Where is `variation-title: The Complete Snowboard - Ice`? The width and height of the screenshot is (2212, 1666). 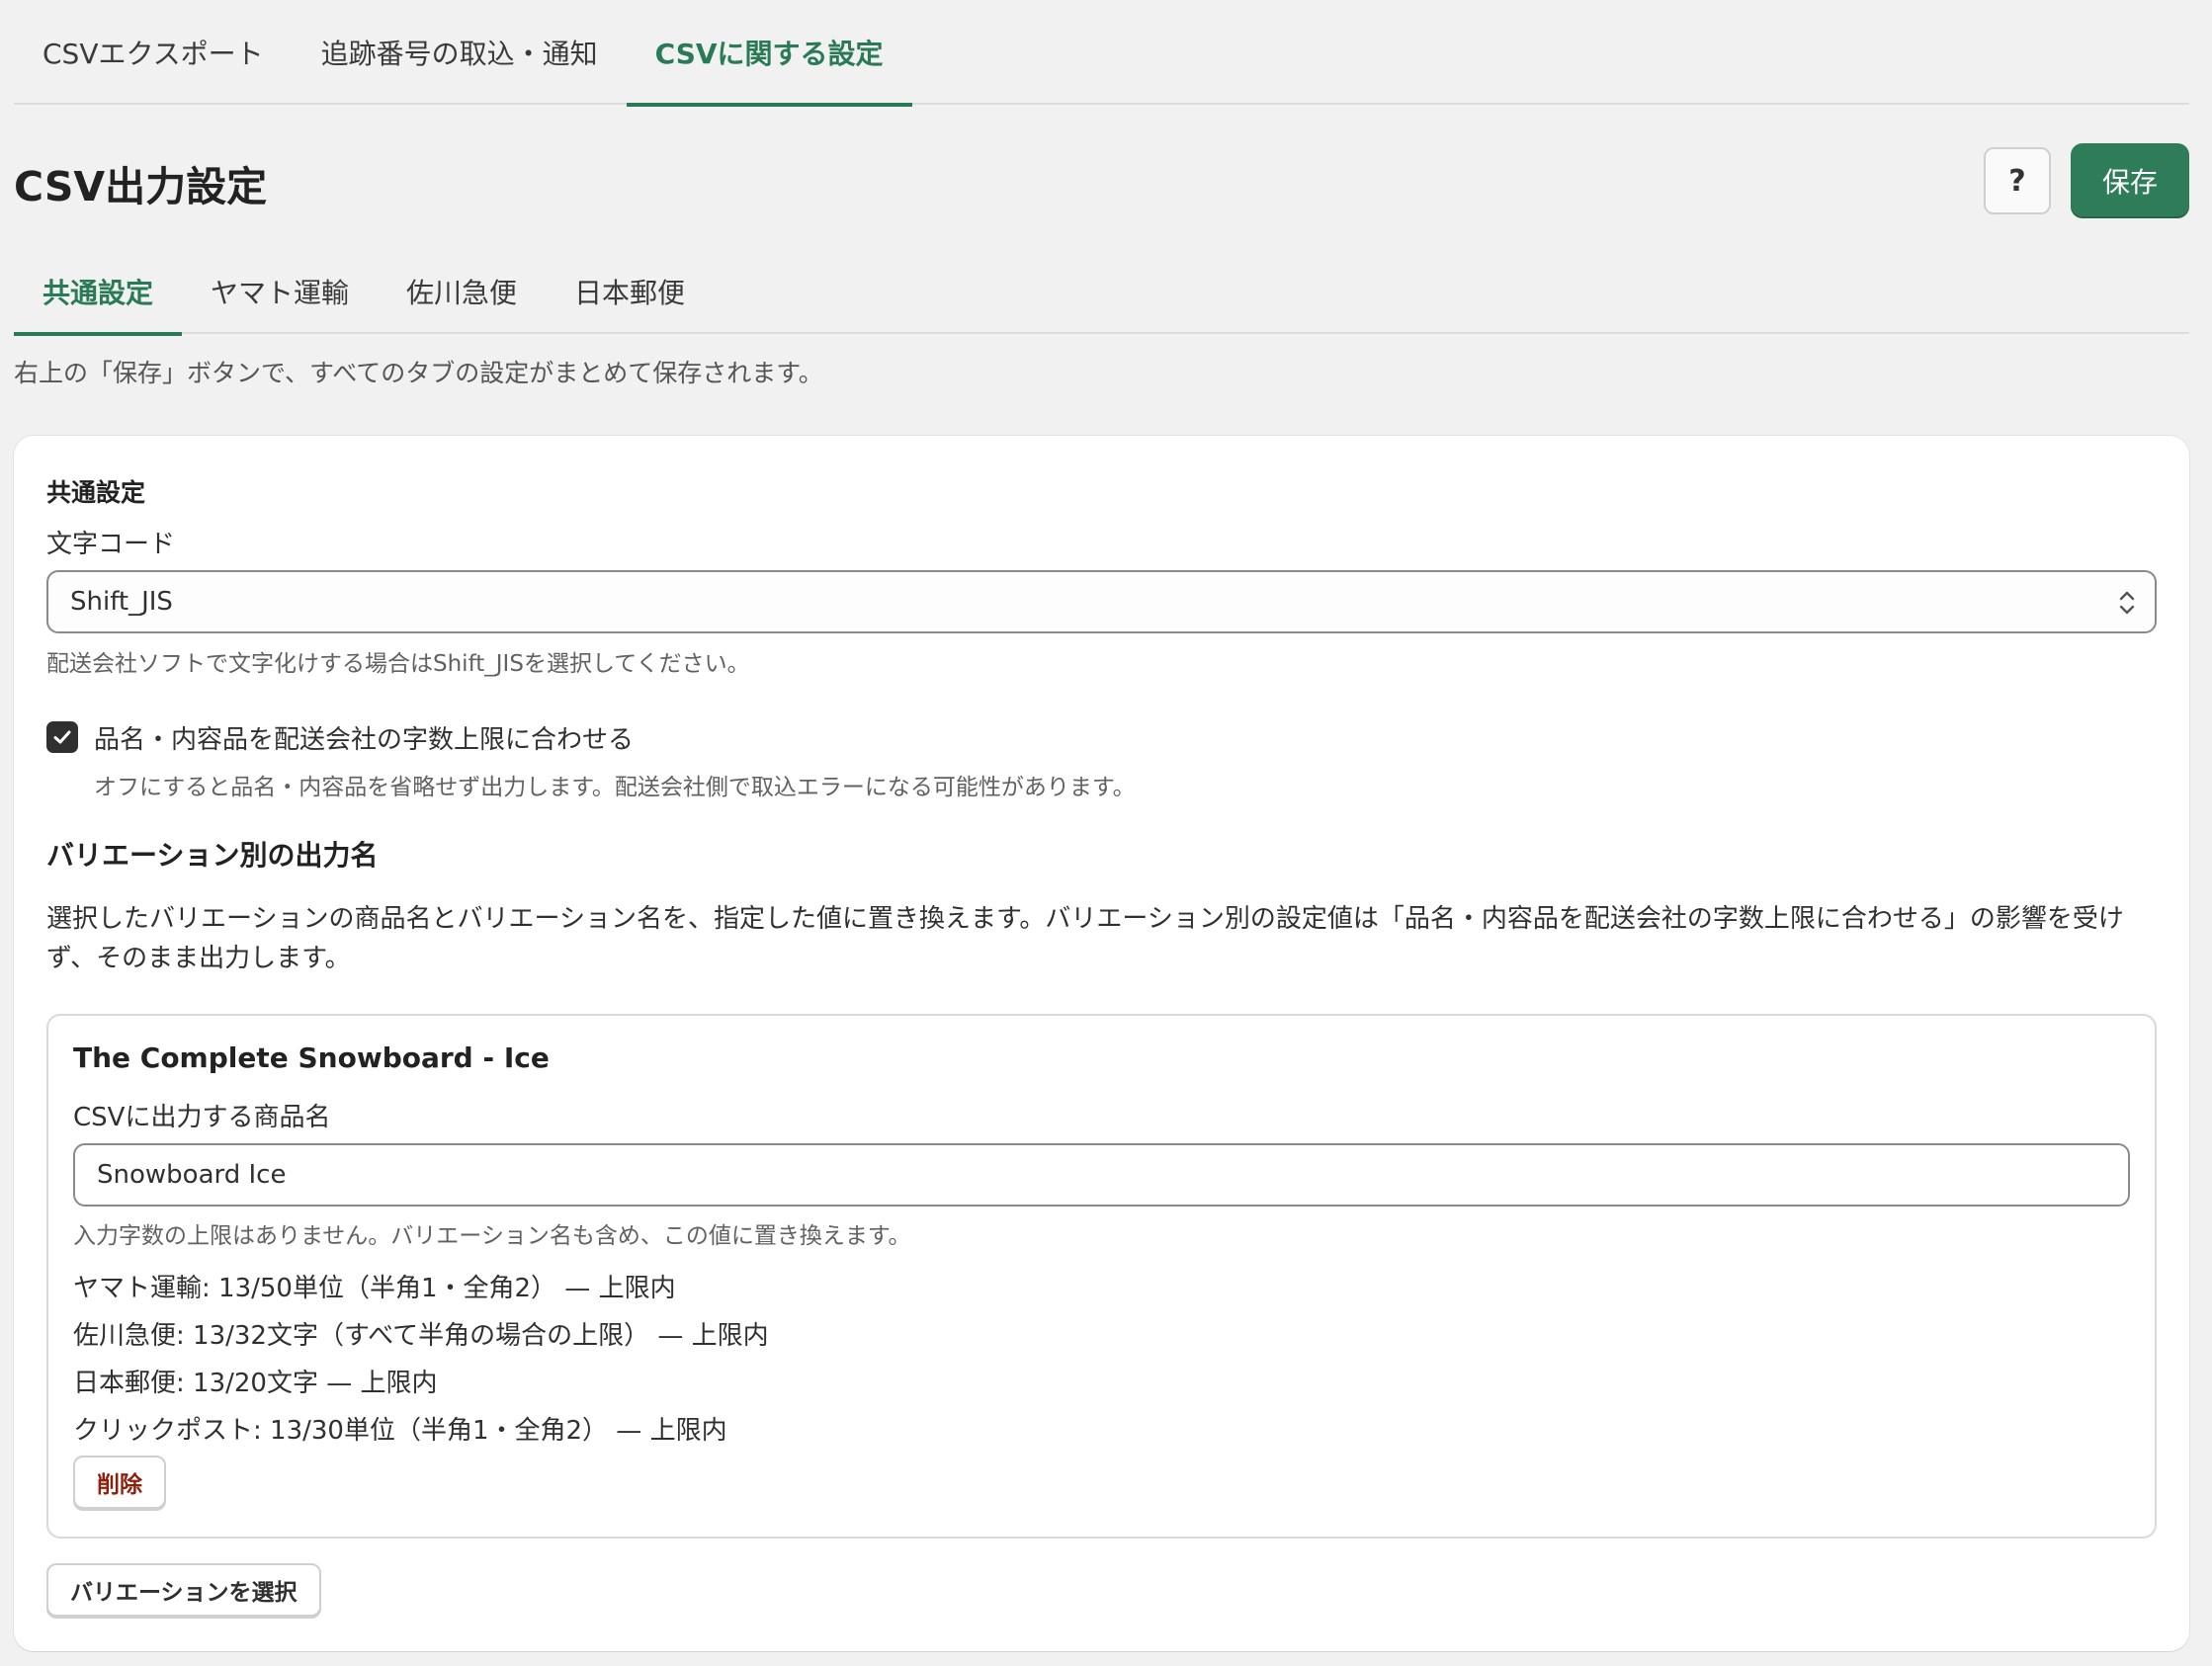 variation-title: The Complete Snowboard - Ice is located at coordinates (311, 1057).